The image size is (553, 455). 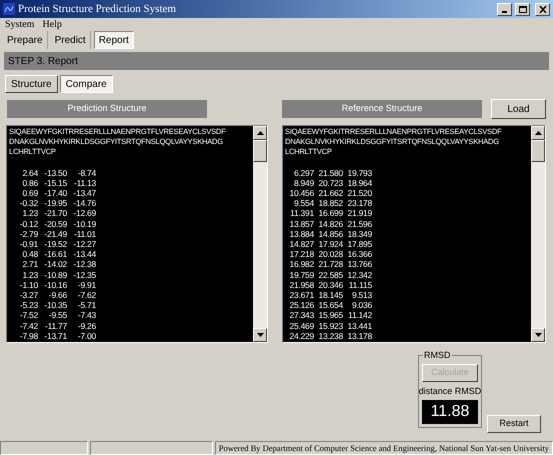 I want to click on coordinate-value: -10.19, so click(x=84, y=223).